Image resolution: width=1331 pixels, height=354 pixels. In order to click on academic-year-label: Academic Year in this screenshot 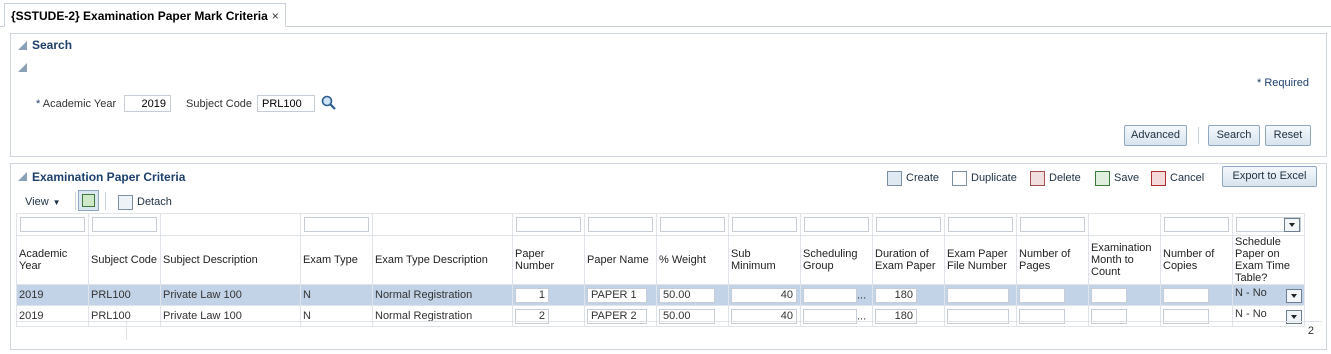, I will do `click(79, 104)`.